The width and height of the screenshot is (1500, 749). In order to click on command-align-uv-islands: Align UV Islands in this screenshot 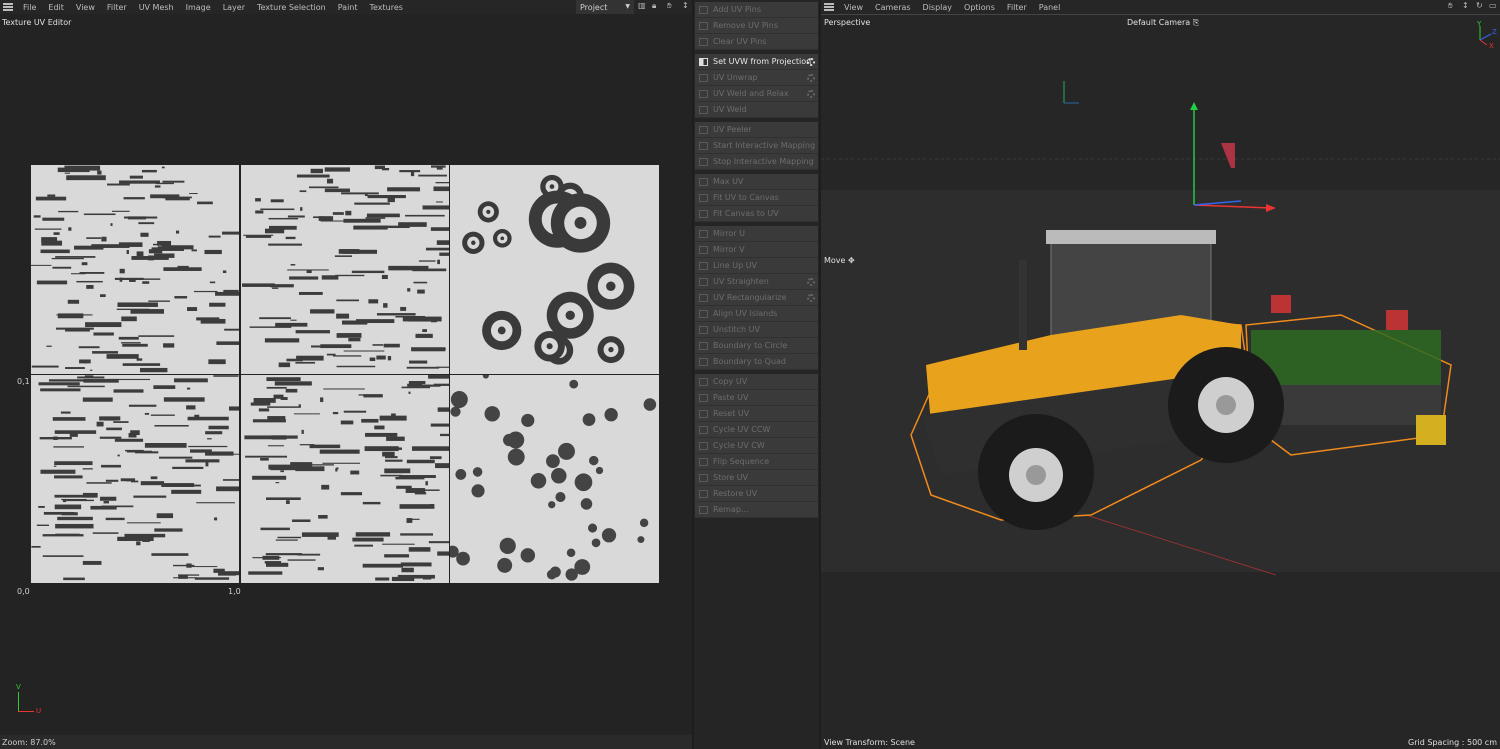, I will do `click(756, 314)`.